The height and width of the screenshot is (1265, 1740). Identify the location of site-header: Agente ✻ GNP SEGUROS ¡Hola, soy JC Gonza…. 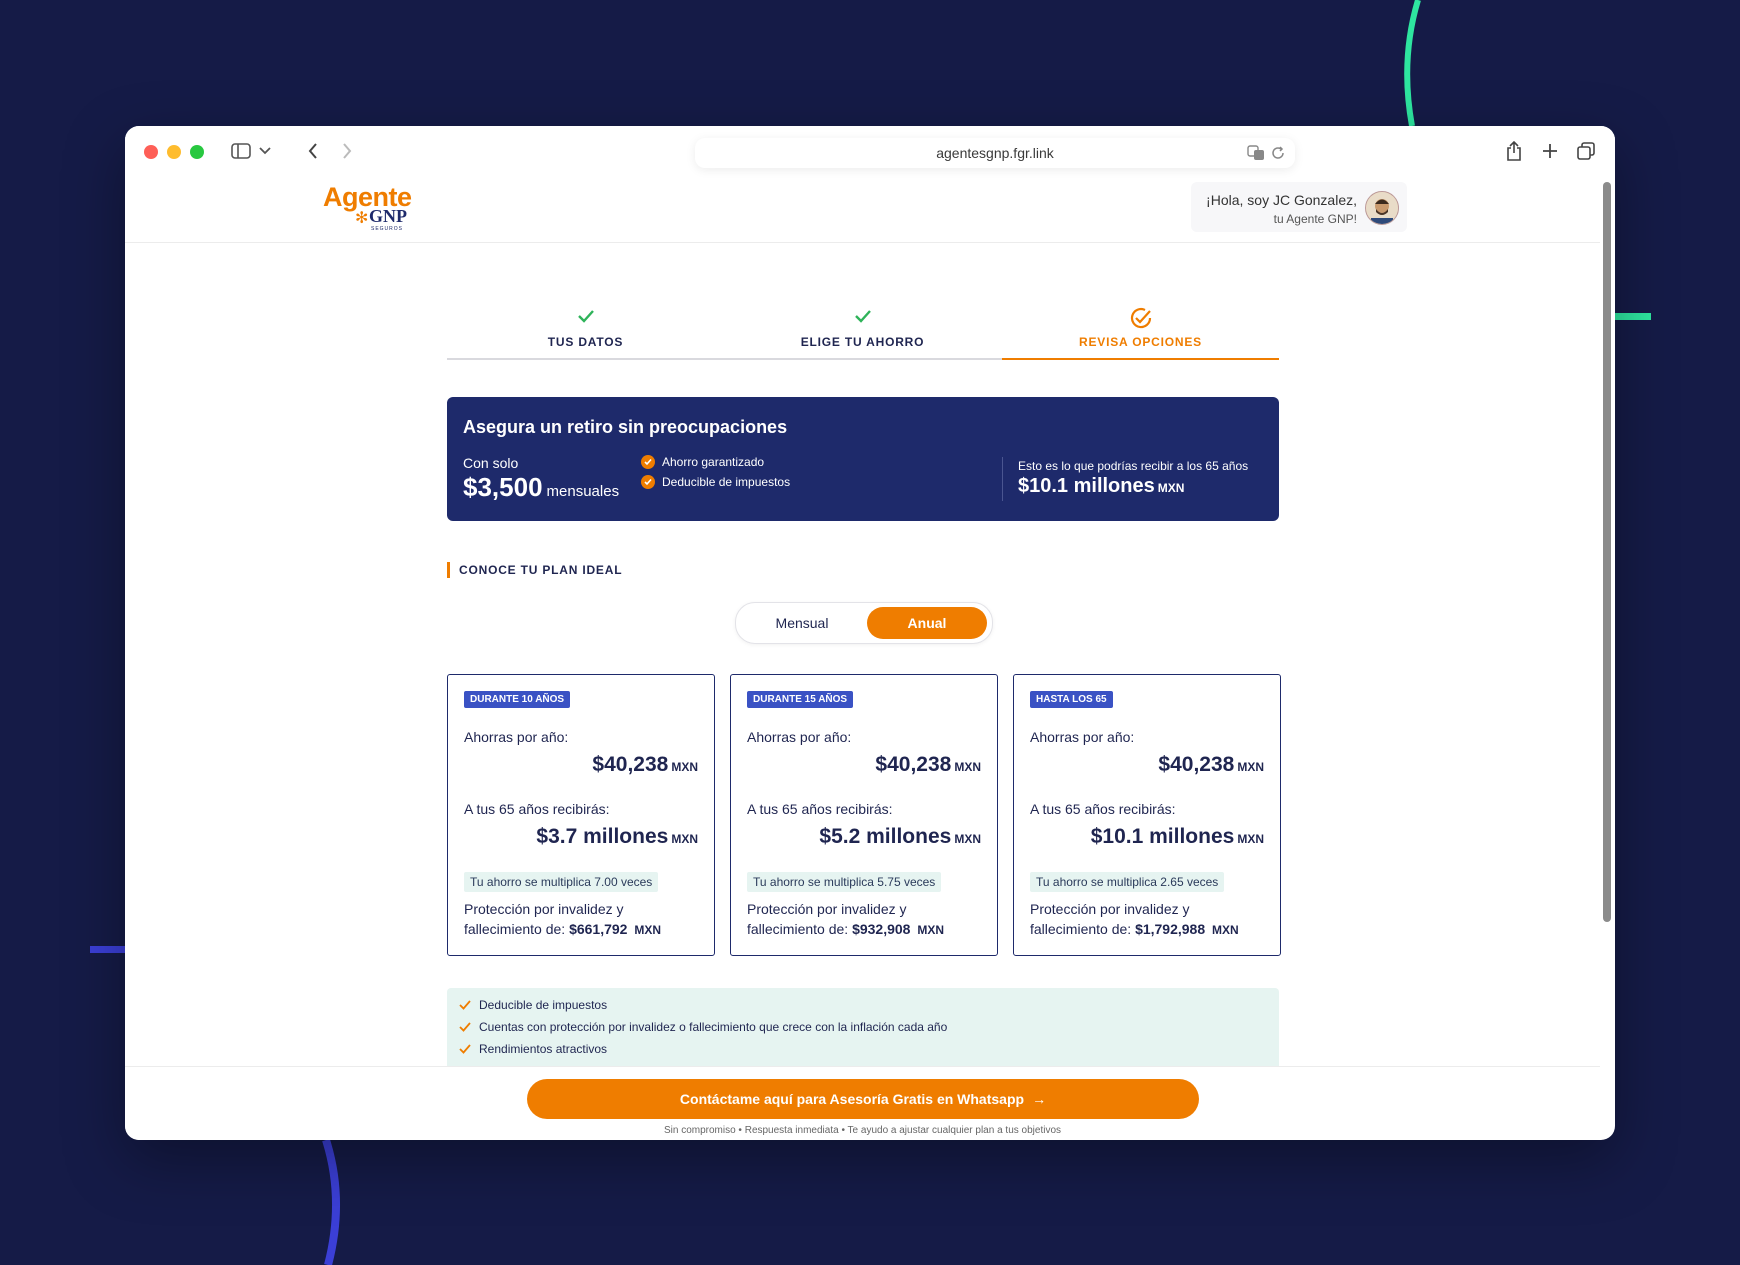
(862, 209).